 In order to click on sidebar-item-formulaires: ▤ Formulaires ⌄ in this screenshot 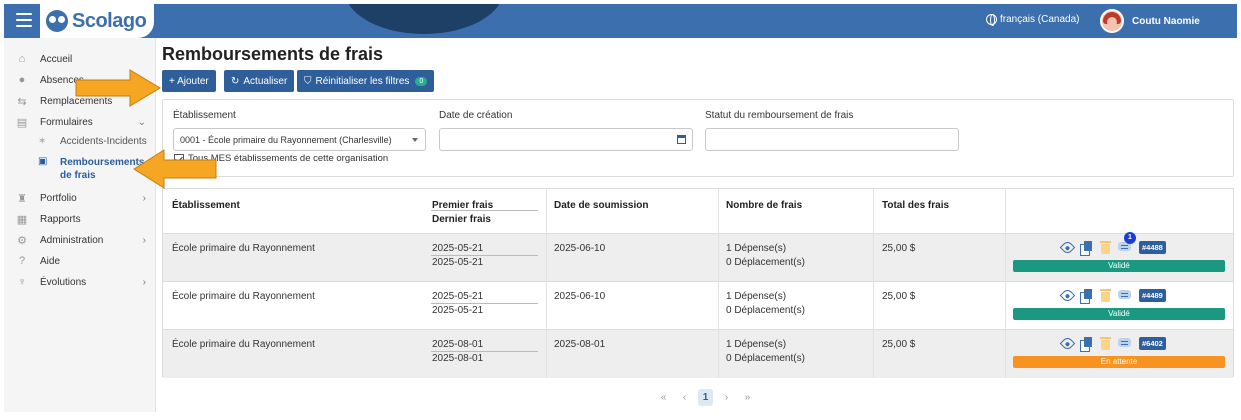, I will do `click(81, 122)`.